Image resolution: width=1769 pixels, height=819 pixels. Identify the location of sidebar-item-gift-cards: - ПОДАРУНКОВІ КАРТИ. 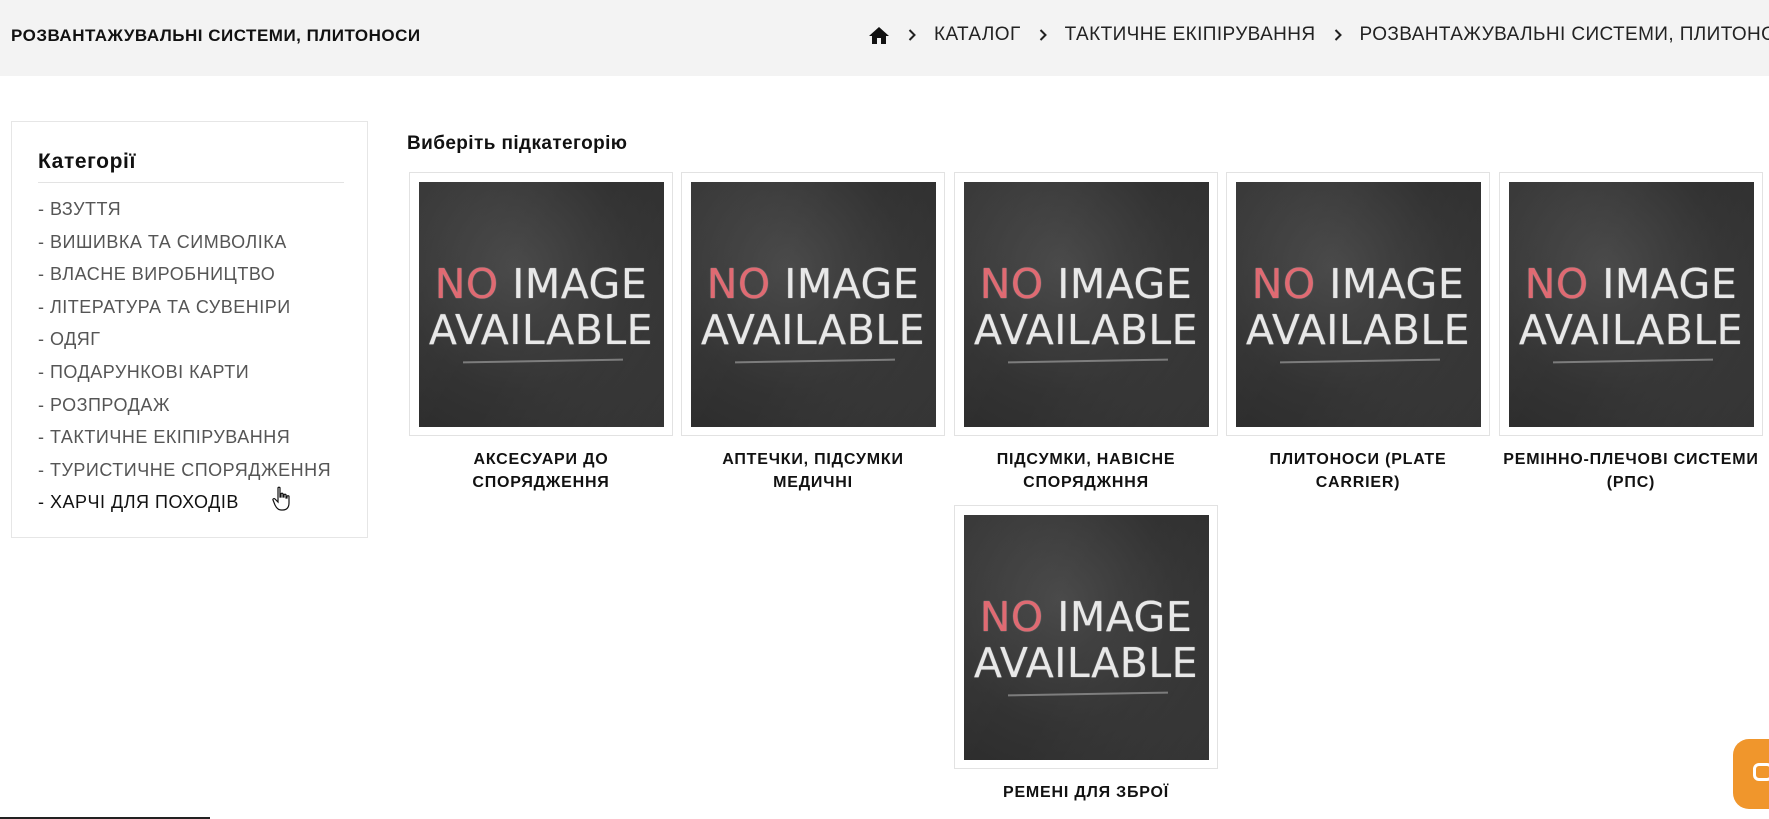
(184, 372).